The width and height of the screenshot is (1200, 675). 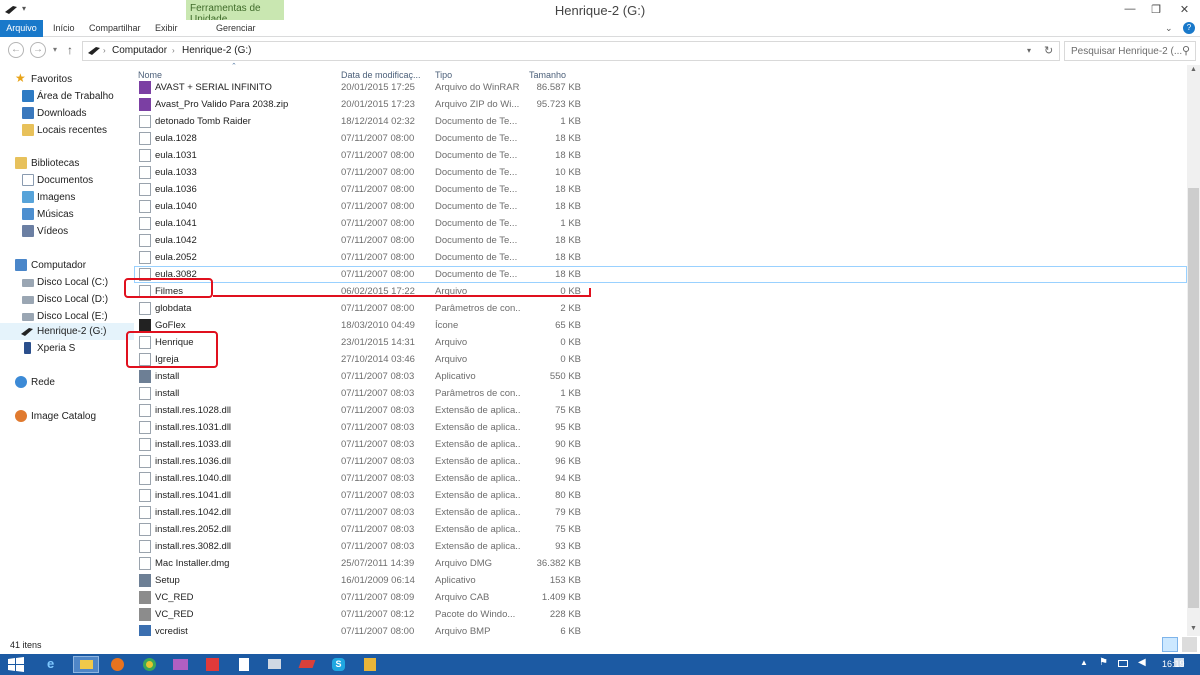 I want to click on taskbar-mail, so click(x=181, y=664).